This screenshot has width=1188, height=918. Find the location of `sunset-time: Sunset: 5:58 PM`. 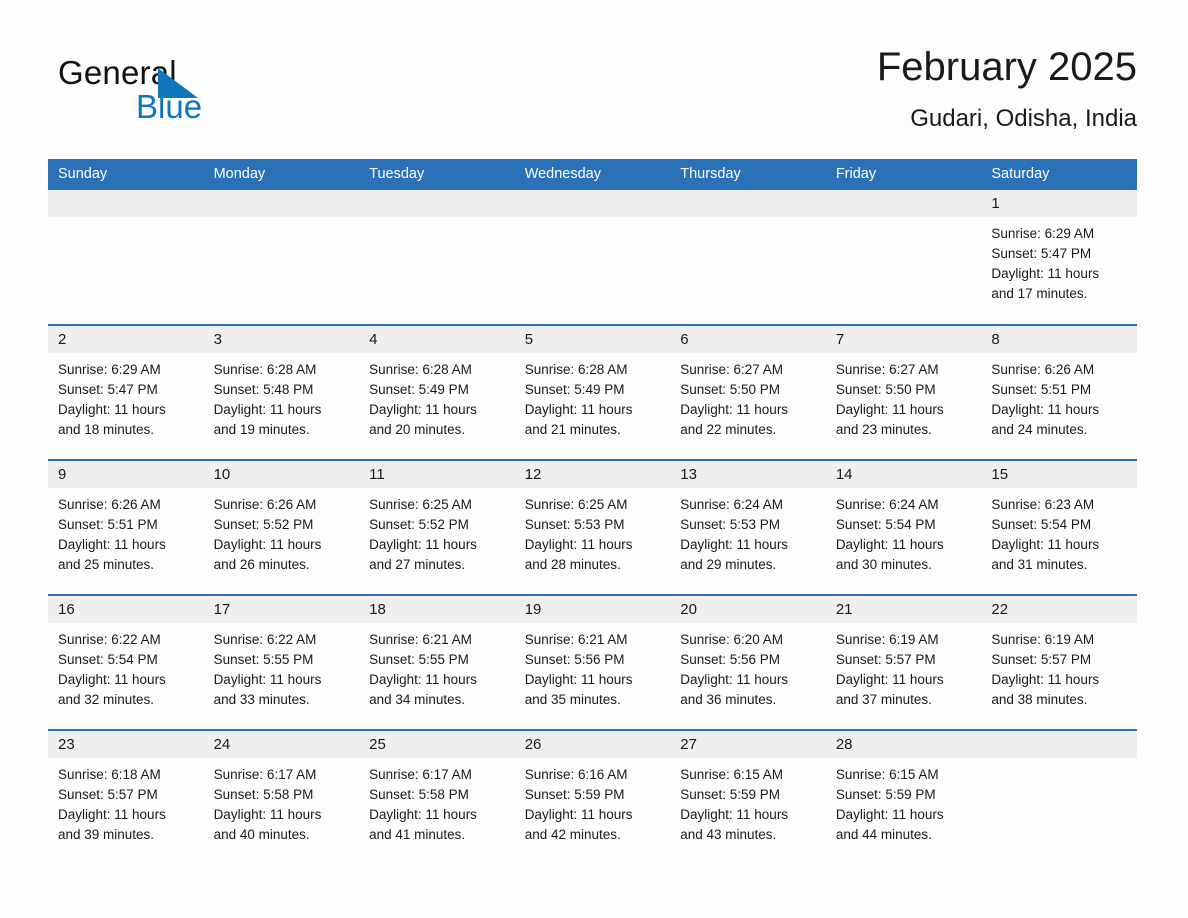

sunset-time: Sunset: 5:58 PM is located at coordinates (419, 794).